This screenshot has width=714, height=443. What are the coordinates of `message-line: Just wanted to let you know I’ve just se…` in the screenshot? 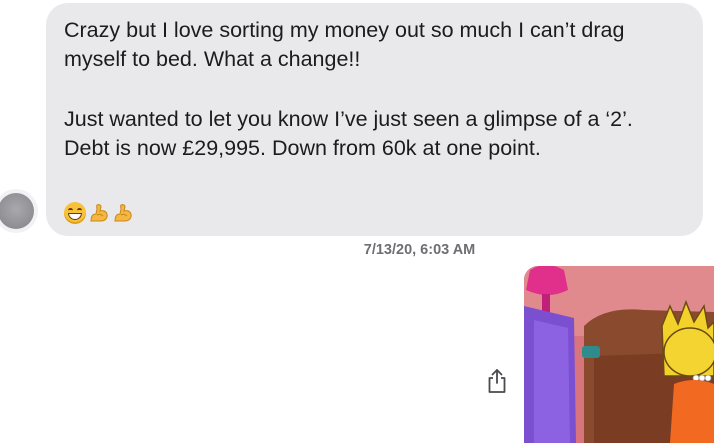 It's located at (348, 119).